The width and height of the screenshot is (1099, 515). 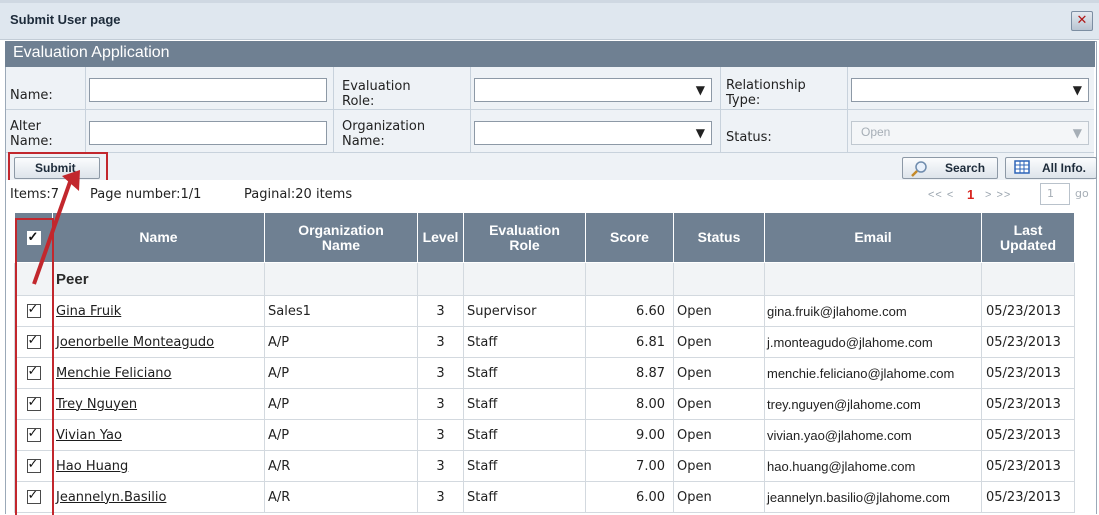 What do you see at coordinates (56, 227) in the screenshot?
I see `annotation-arrow-icon` at bounding box center [56, 227].